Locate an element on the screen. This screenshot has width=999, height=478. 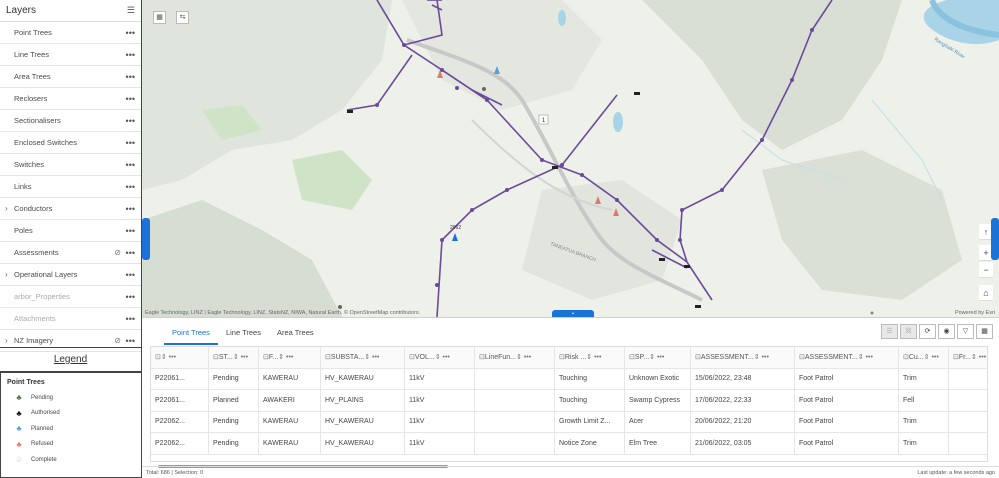
layer-item: arbor_Properties ••• is located at coordinates (70, 297).